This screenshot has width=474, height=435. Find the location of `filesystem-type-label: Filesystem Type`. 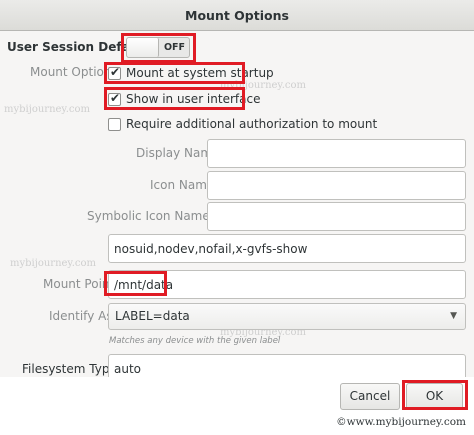

filesystem-type-label: Filesystem Type is located at coordinates (69, 369).